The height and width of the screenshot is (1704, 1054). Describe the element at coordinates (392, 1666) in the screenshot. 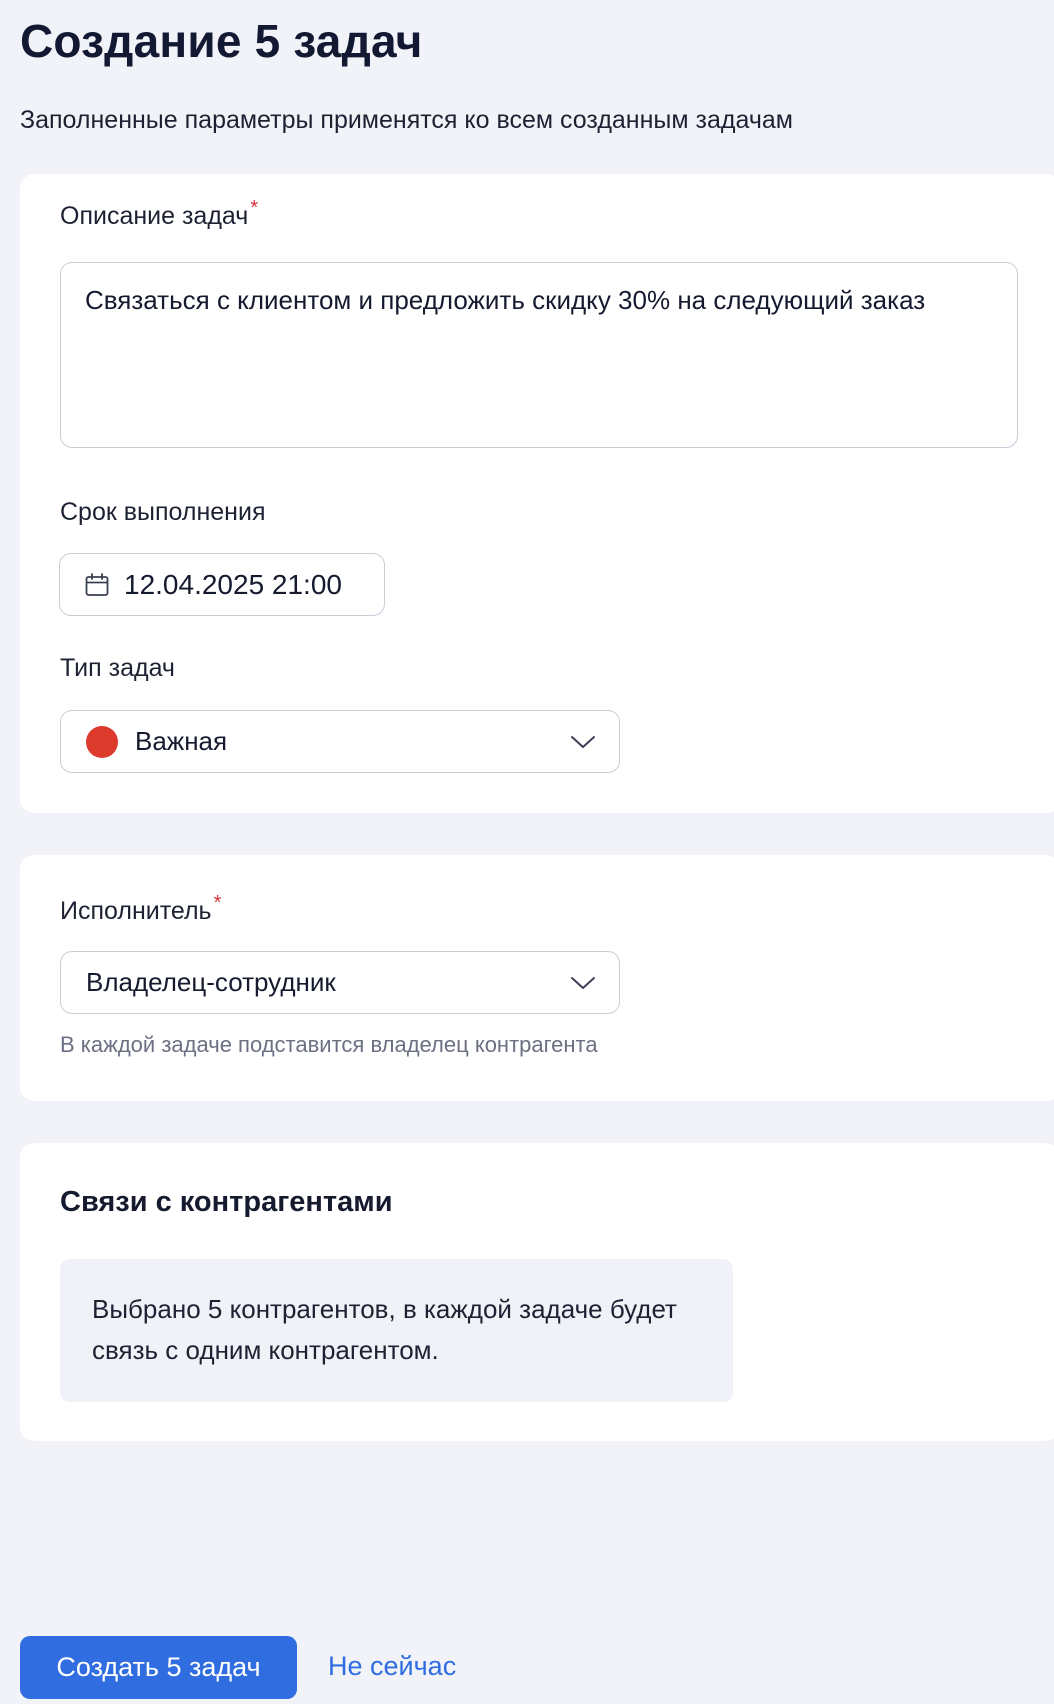

I see `not-now-link: Не сейчас` at that location.